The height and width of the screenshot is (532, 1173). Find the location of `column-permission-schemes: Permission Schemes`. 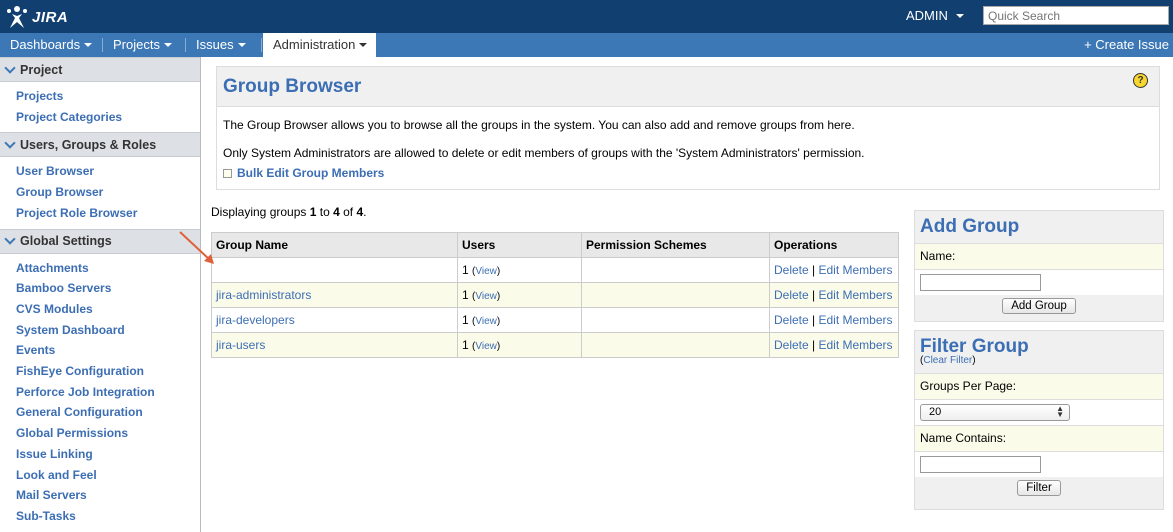

column-permission-schemes: Permission Schemes is located at coordinates (675, 245).